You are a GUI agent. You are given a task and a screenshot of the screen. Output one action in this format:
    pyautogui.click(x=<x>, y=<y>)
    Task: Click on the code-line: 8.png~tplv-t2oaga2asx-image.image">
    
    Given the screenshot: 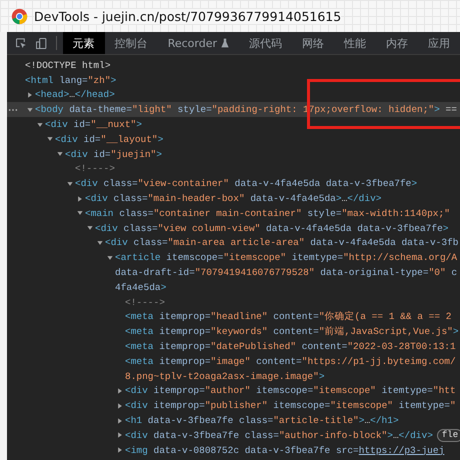 What is the action you would take?
    pyautogui.click(x=225, y=376)
    